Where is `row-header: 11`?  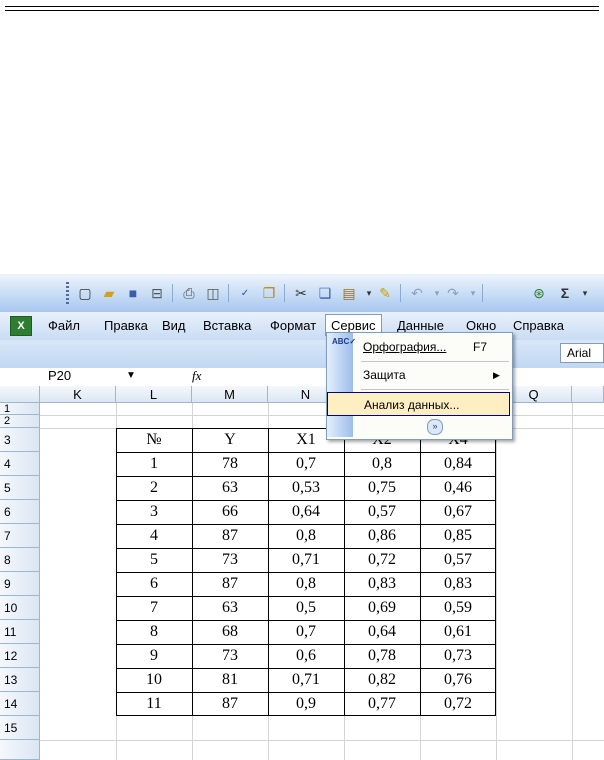
row-header: 11 is located at coordinates (20, 632).